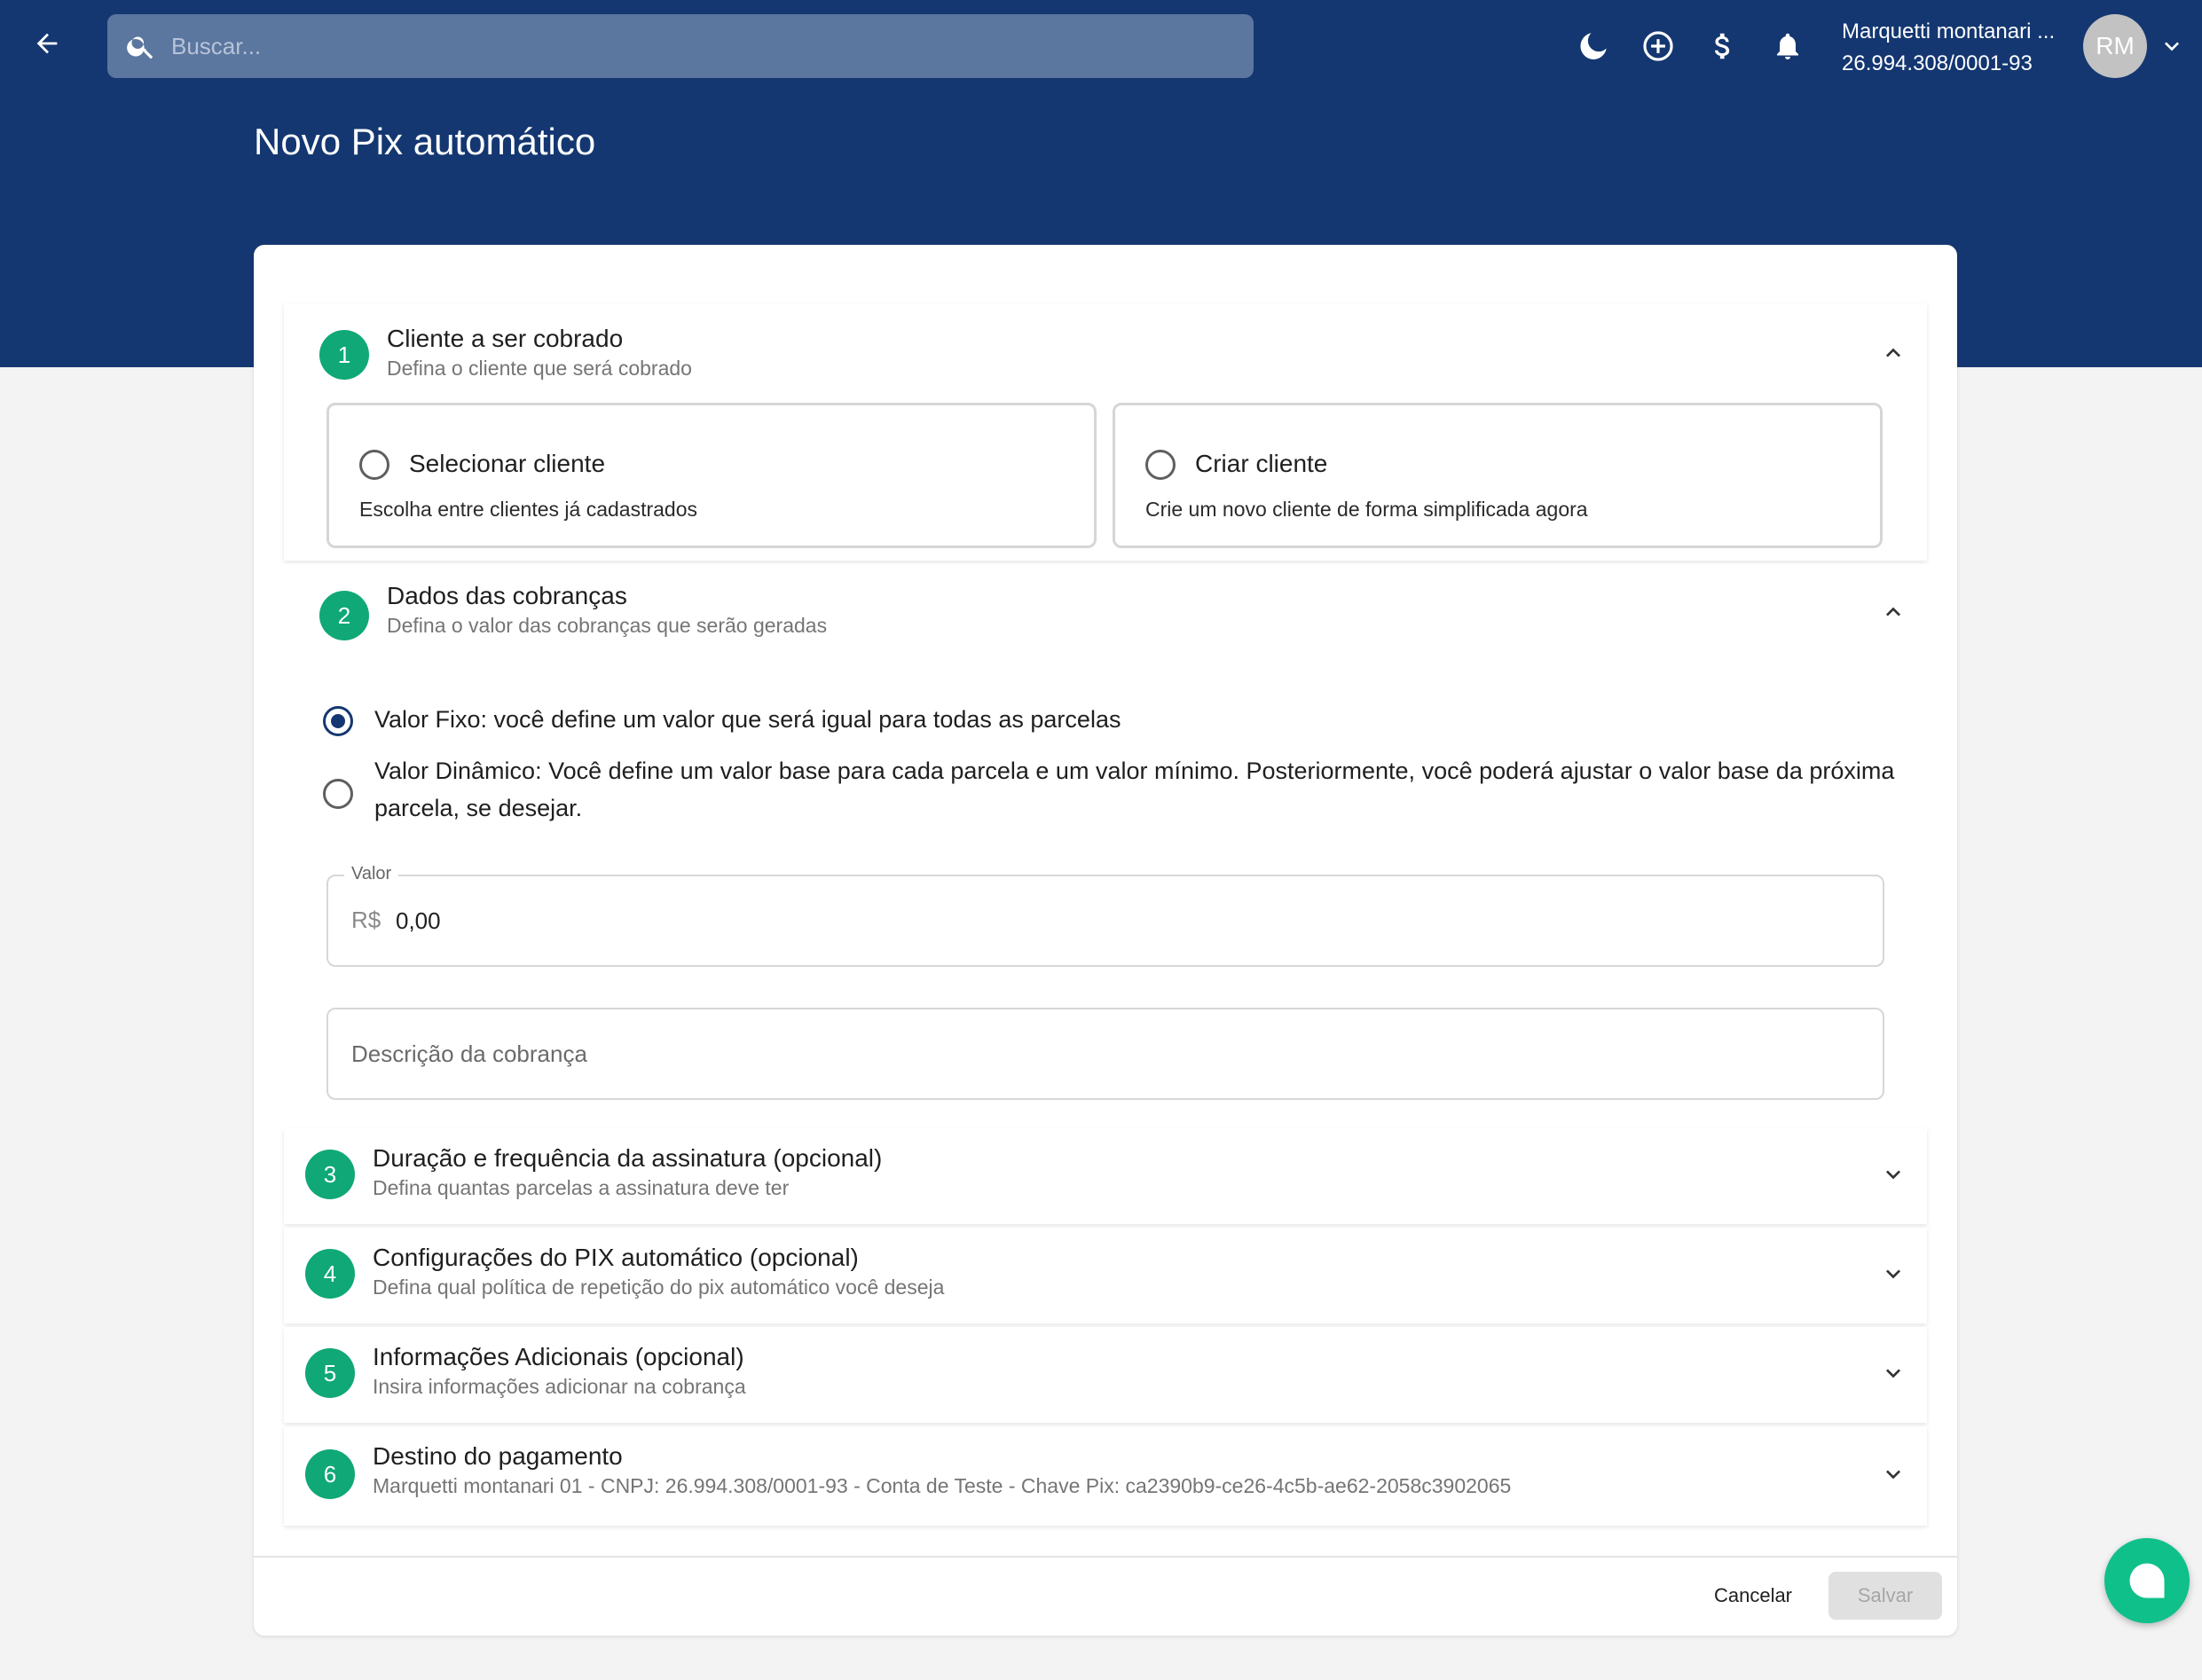  I want to click on chat-icon, so click(2147, 1580).